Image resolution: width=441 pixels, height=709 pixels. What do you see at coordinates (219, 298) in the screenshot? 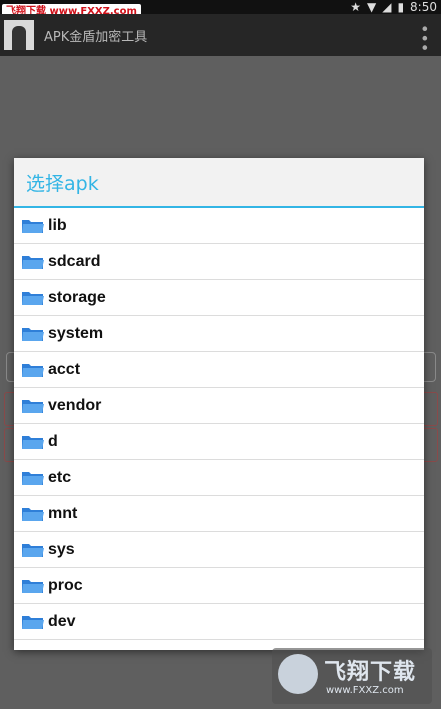
I see `folder-item: storage` at bounding box center [219, 298].